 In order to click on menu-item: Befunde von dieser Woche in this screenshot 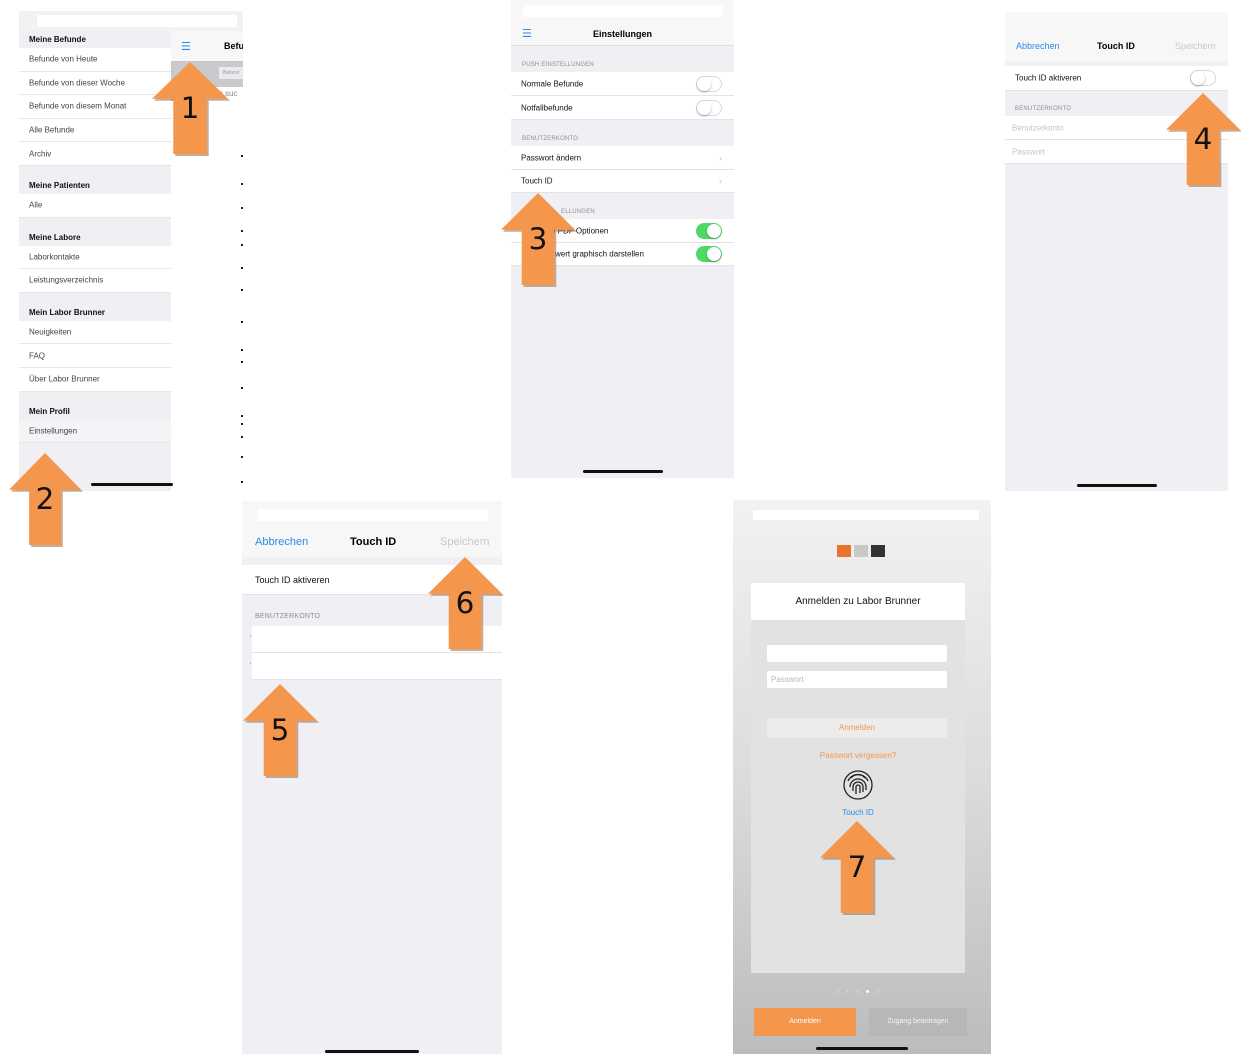, I will do `click(95, 83)`.